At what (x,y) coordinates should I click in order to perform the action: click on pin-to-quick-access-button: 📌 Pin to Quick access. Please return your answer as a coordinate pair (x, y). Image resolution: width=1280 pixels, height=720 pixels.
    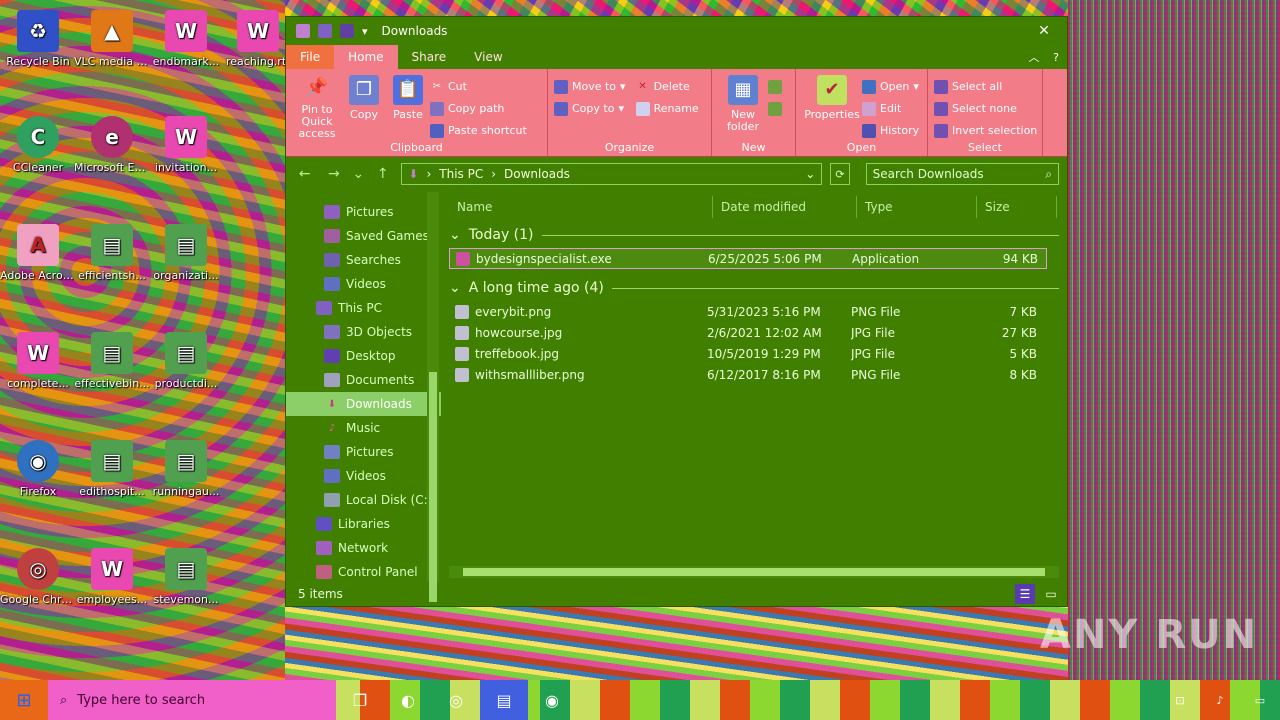
    Looking at the image, I should click on (317, 107).